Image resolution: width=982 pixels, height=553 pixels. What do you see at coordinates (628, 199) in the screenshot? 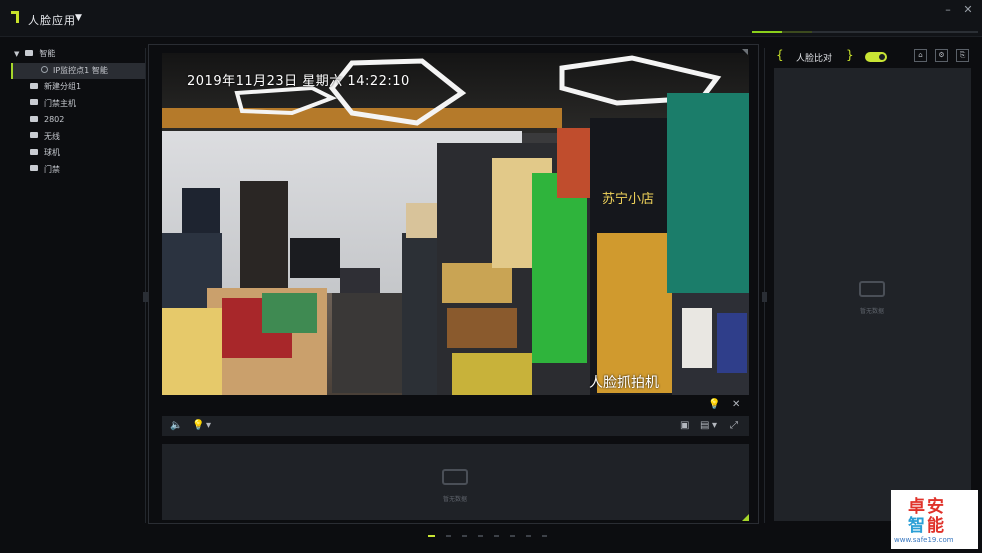
I see `store-sign-text: 苏宁小店` at bounding box center [628, 199].